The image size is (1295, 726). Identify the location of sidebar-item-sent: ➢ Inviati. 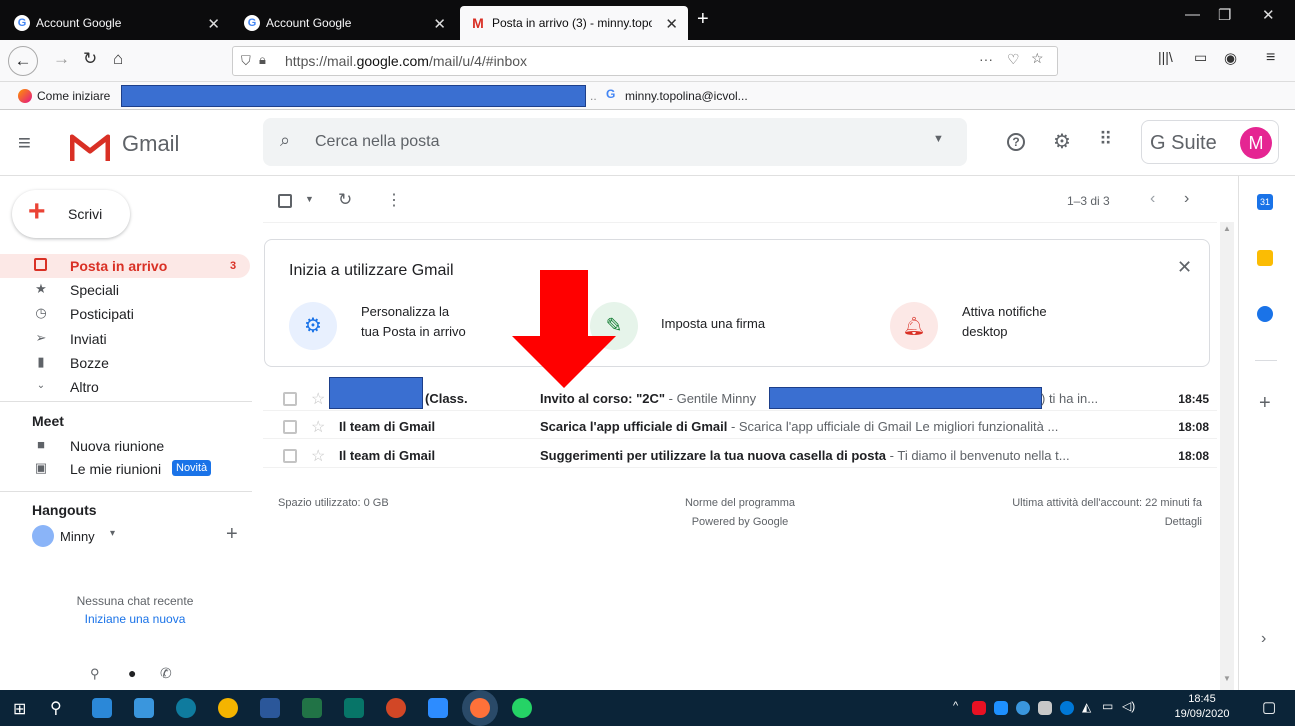
(125, 339).